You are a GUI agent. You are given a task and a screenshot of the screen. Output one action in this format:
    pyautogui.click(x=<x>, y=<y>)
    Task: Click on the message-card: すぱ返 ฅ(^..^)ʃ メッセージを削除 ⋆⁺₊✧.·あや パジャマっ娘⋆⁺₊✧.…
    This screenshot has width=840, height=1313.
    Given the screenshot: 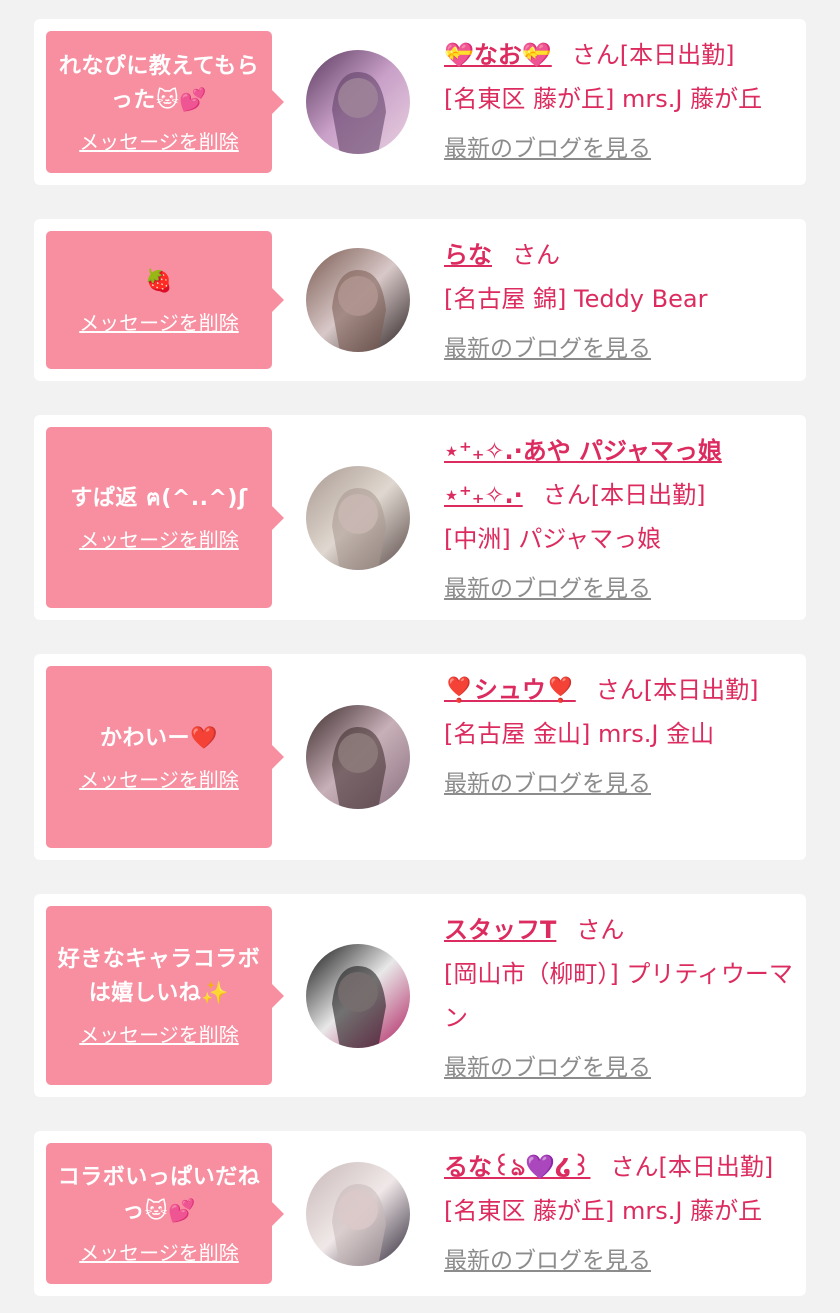 What is the action you would take?
    pyautogui.click(x=420, y=517)
    